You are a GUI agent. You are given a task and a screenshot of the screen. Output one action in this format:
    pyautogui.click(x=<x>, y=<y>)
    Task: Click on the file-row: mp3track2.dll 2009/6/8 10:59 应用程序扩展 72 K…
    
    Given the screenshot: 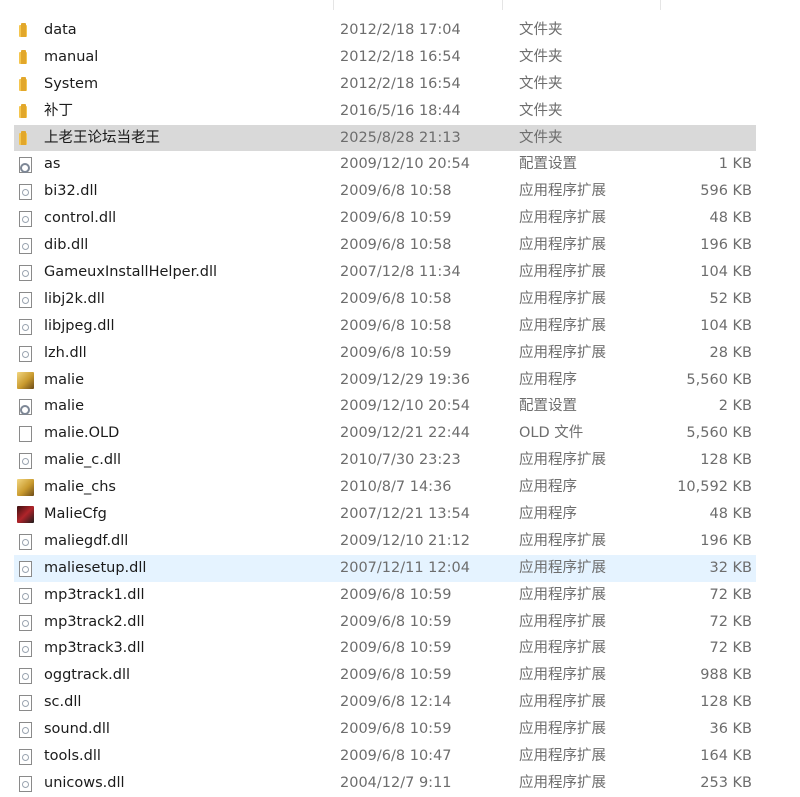 What is the action you would take?
    pyautogui.click(x=385, y=622)
    